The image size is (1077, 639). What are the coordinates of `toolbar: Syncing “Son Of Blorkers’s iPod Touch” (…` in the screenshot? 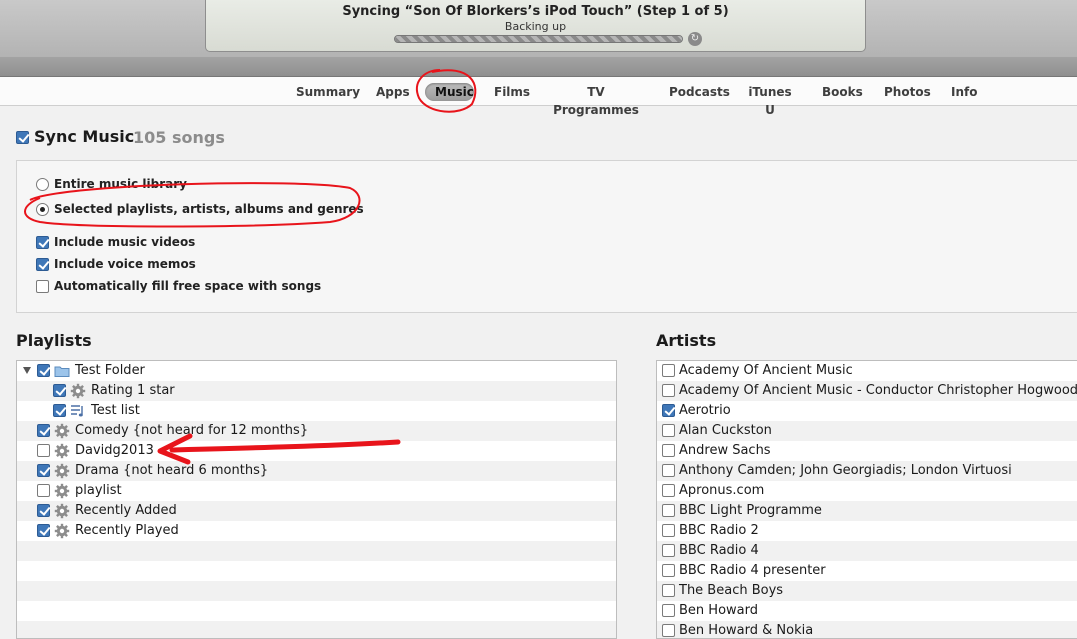 It's located at (538, 28).